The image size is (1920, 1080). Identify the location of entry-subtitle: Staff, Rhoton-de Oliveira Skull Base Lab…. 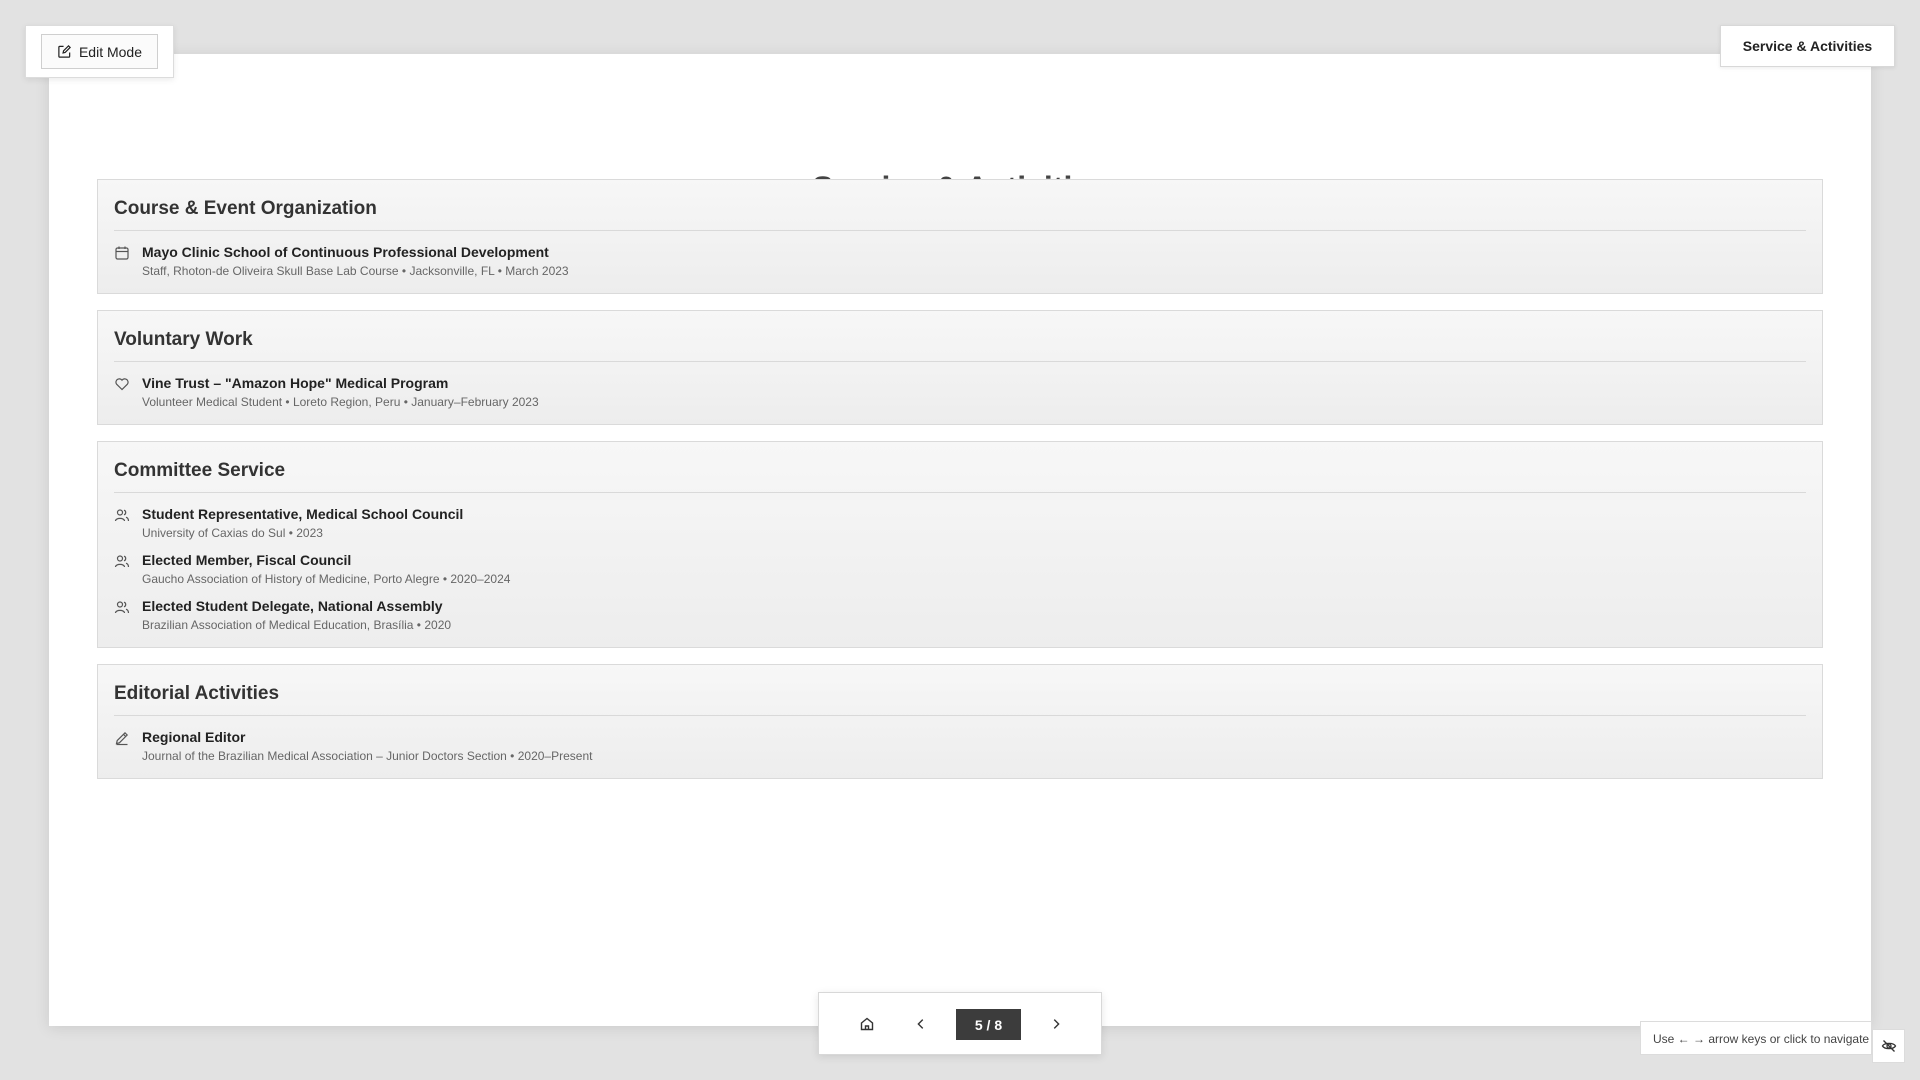
(355, 271).